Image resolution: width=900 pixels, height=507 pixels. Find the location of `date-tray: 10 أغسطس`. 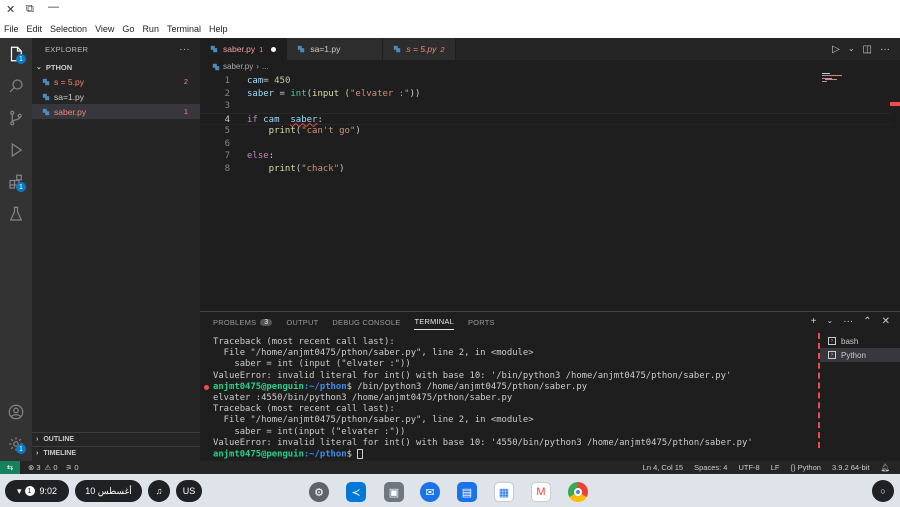

date-tray: 10 أغسطس is located at coordinates (108, 491).